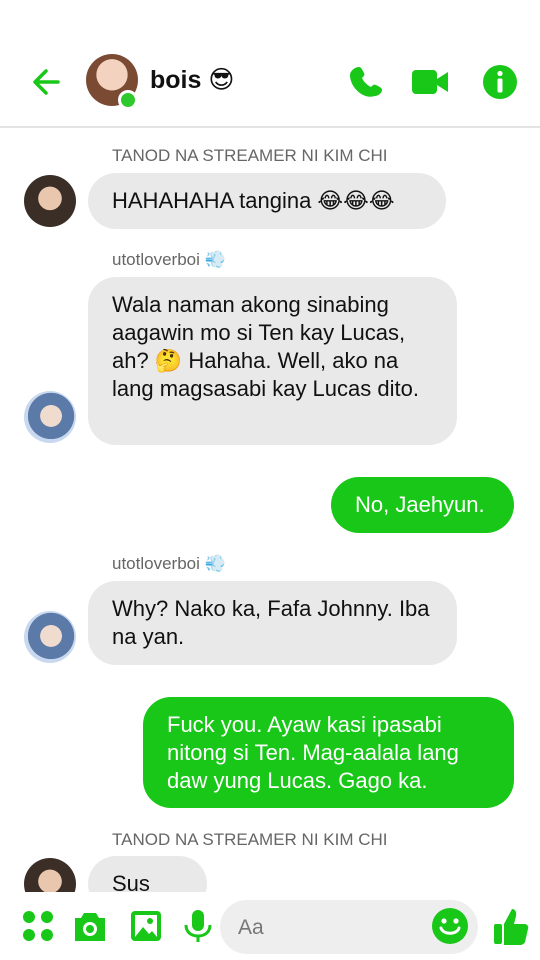 This screenshot has height=960, width=540. What do you see at coordinates (146, 926) in the screenshot?
I see `image-icon` at bounding box center [146, 926].